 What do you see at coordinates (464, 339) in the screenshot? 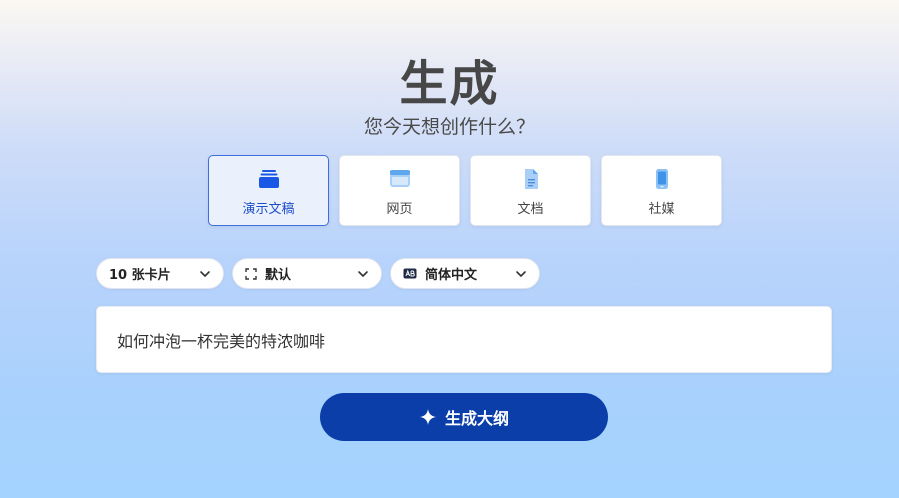
I see `prompt-input: 如何冲泡一杯完美的特浓咖啡` at bounding box center [464, 339].